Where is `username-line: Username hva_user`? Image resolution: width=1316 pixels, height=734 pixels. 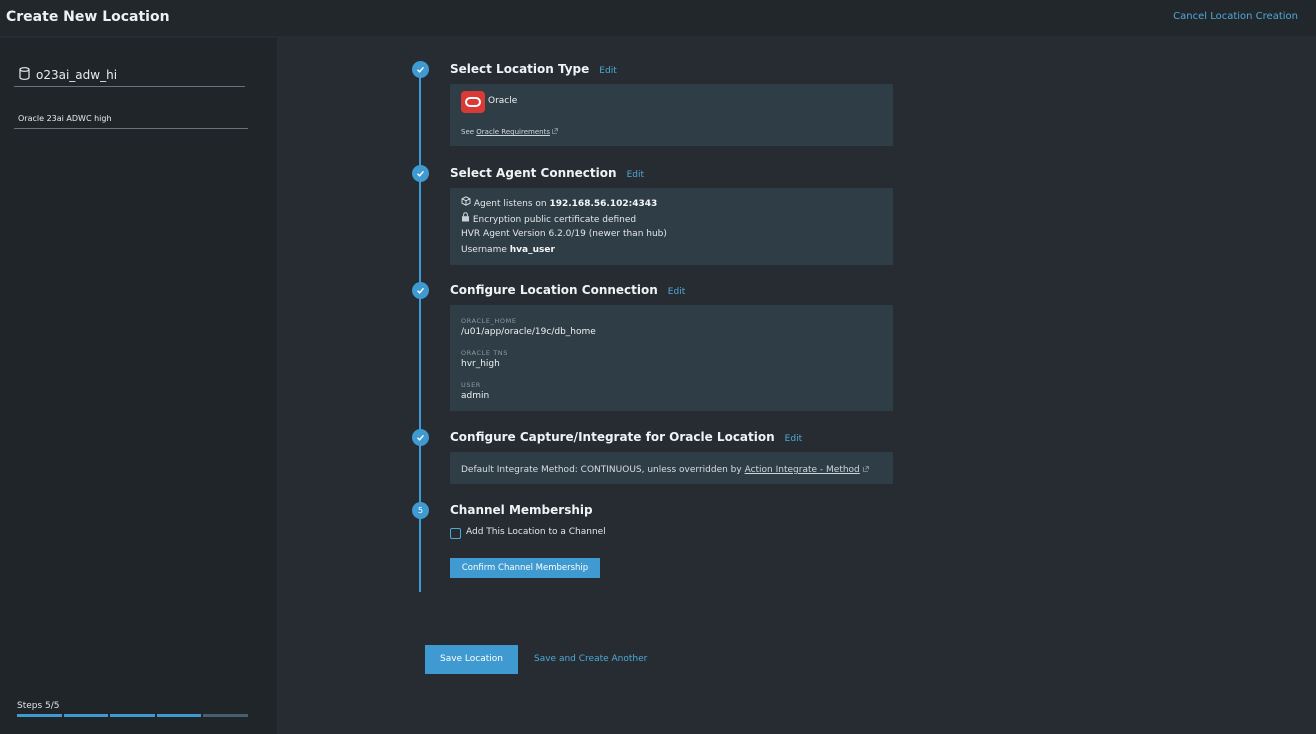
username-line: Username hva_user is located at coordinates (508, 250).